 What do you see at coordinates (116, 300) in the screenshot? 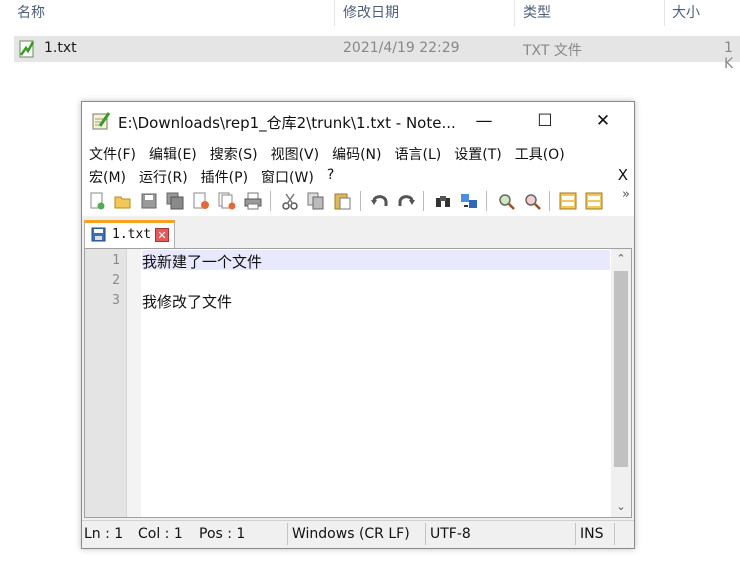
I see `line-number: 3` at bounding box center [116, 300].